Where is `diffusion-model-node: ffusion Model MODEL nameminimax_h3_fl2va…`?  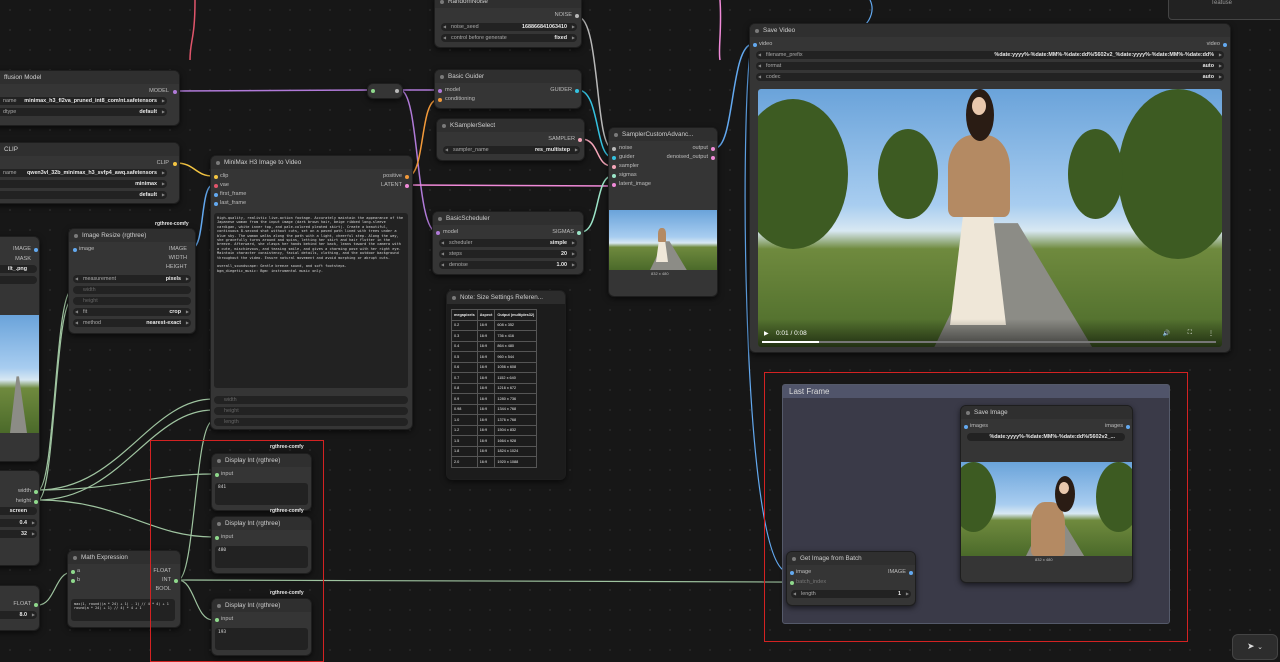
diffusion-model-node: ffusion Model MODEL nameminimax_h3_fl2va… is located at coordinates (90, 98).